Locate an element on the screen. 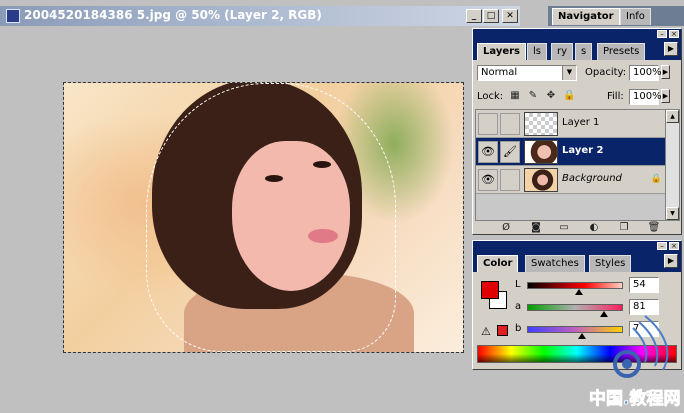  channel-a-label: a is located at coordinates (518, 306).